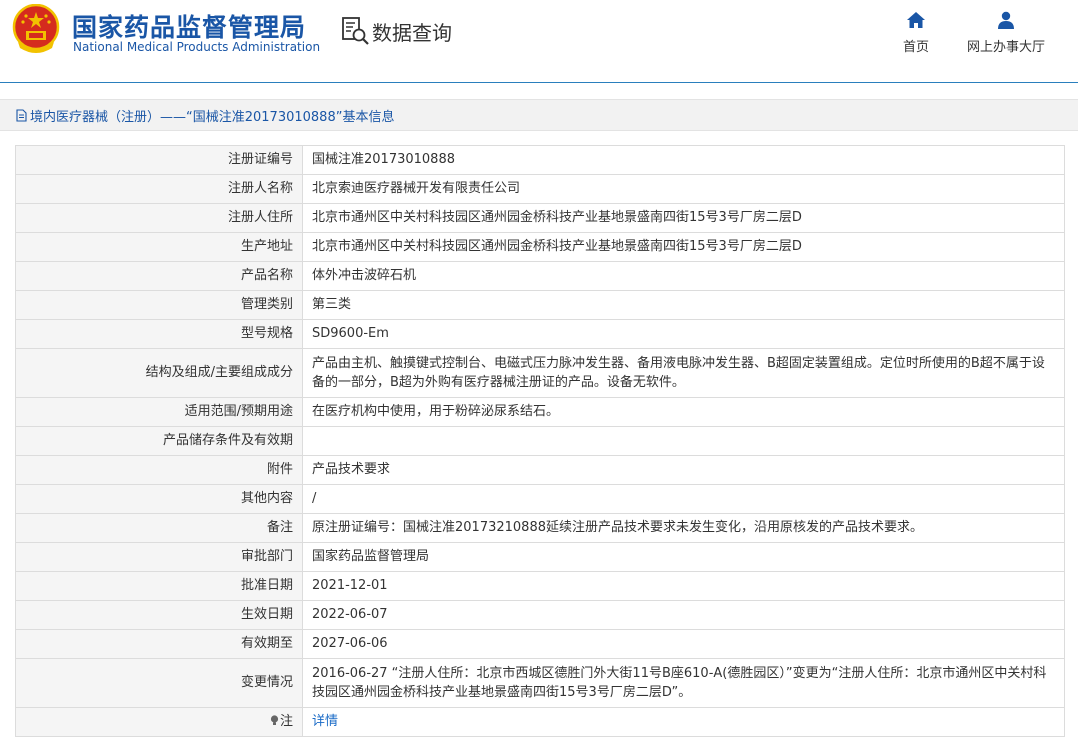  I want to click on data-search-title: 数据查询, so click(396, 31).